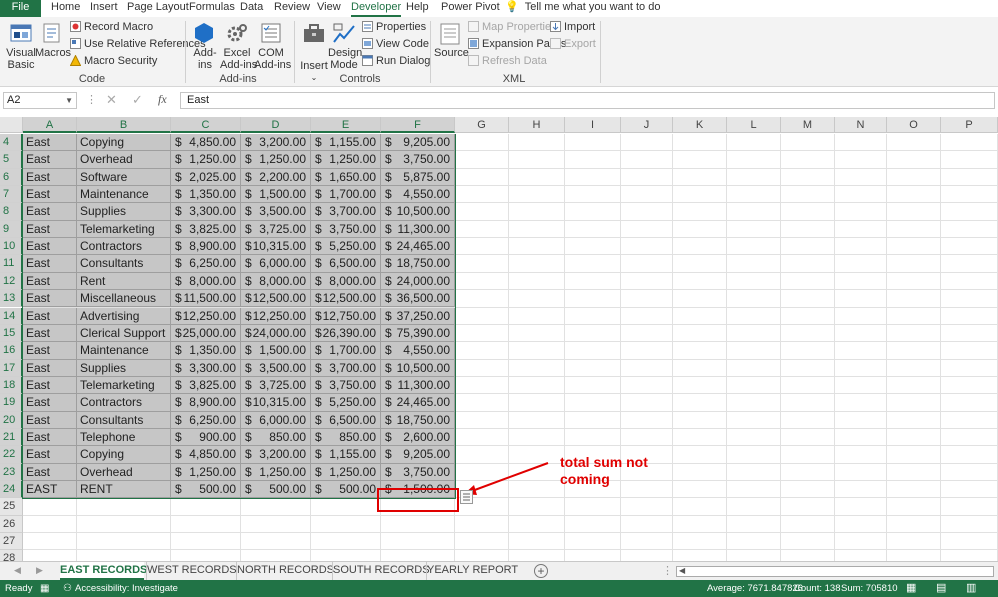 The height and width of the screenshot is (597, 998). What do you see at coordinates (50, 177) in the screenshot?
I see `cell-a6: East` at bounding box center [50, 177].